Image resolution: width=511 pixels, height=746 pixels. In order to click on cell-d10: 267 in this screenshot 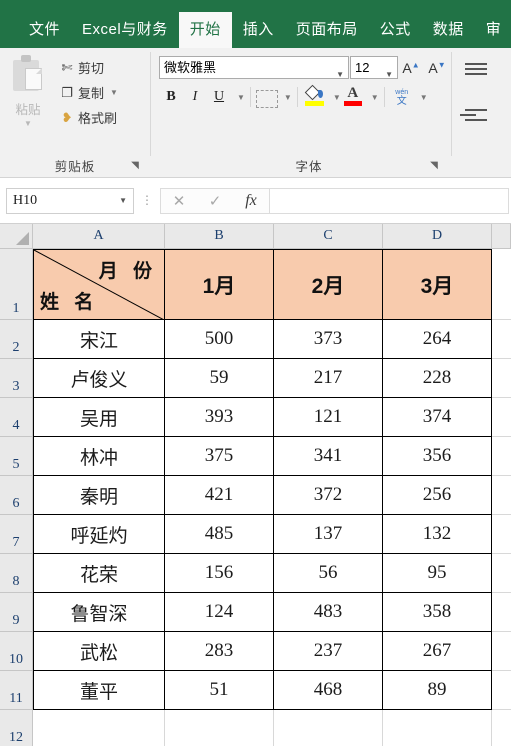, I will do `click(437, 651)`.